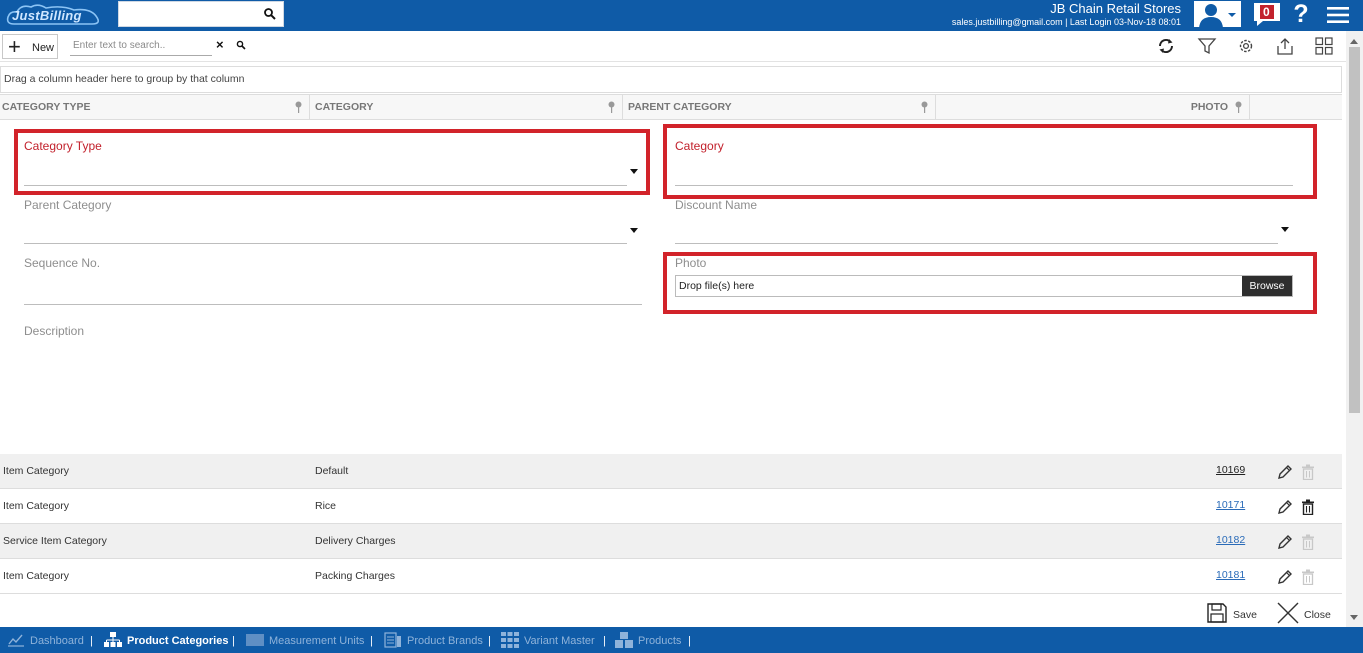 The width and height of the screenshot is (1363, 653). I want to click on notifications-button: 0, so click(1267, 14).